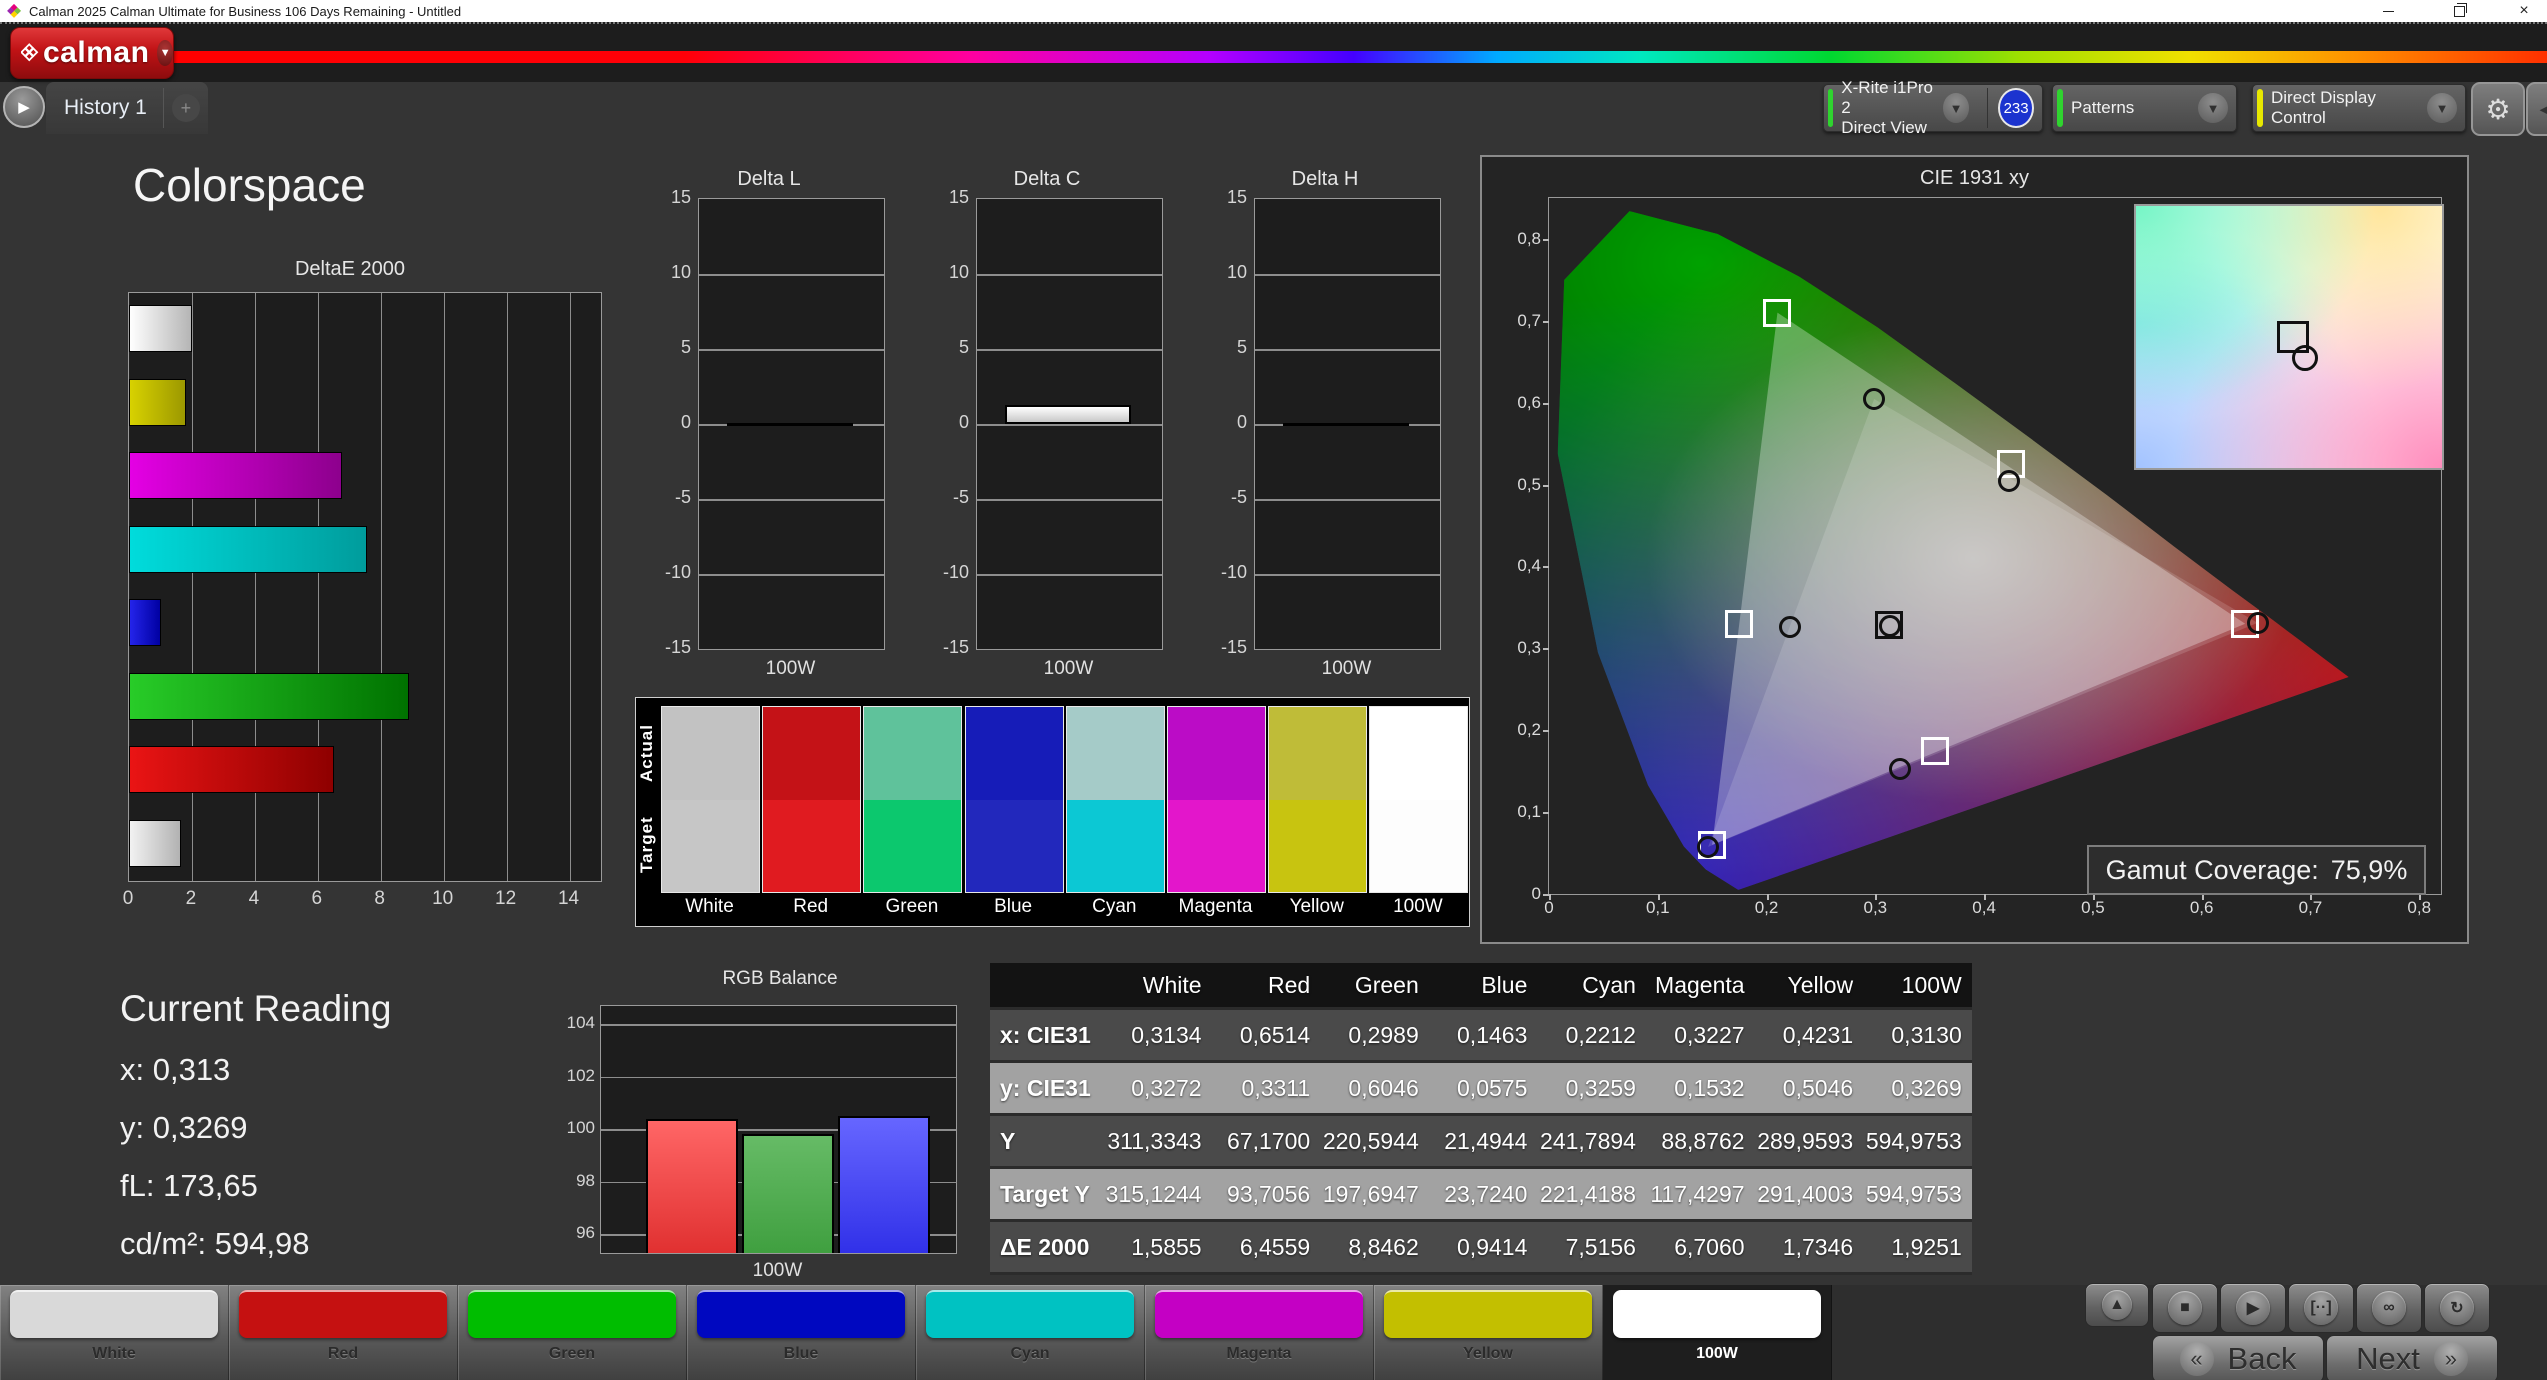 Image resolution: width=2547 pixels, height=1380 pixels. I want to click on pattern-button-yellow: Yellow, so click(1488, 1332).